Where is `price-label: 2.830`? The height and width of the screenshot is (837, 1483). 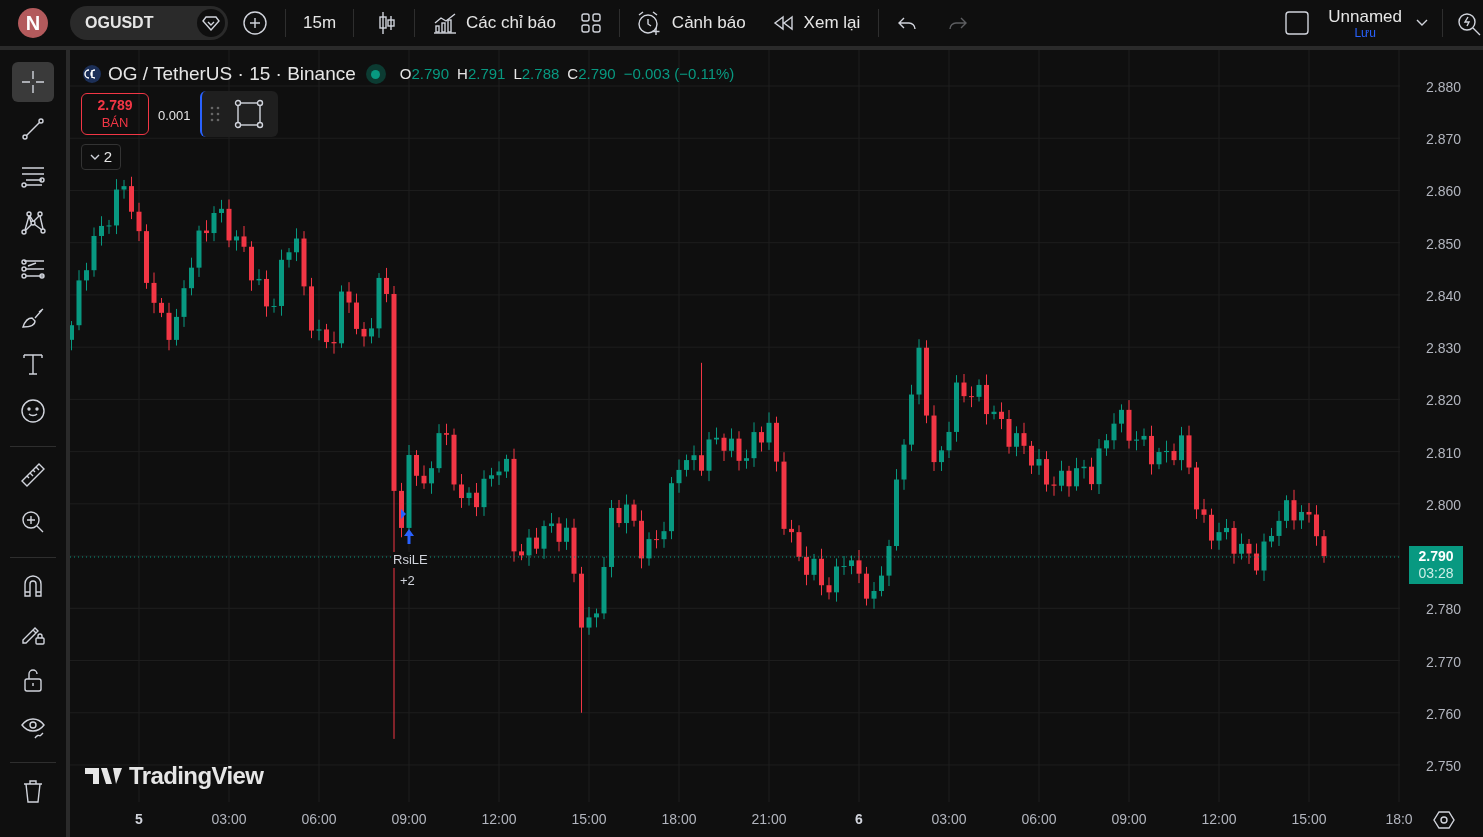
price-label: 2.830 is located at coordinates (1443, 349).